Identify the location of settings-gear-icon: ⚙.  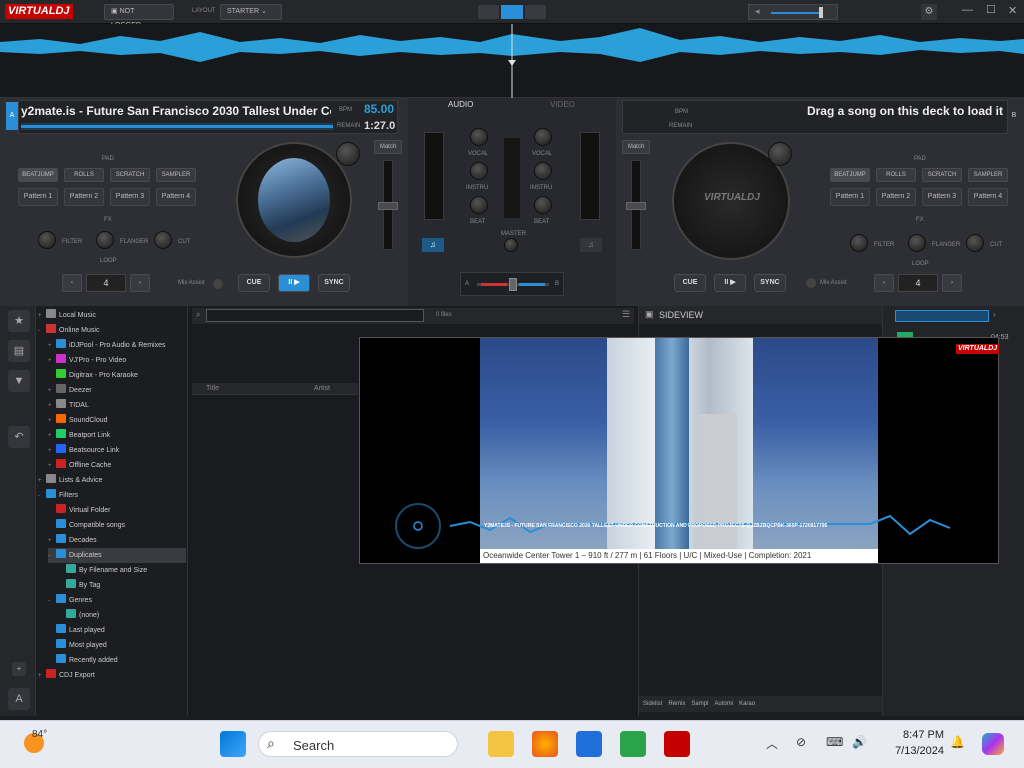
(929, 12).